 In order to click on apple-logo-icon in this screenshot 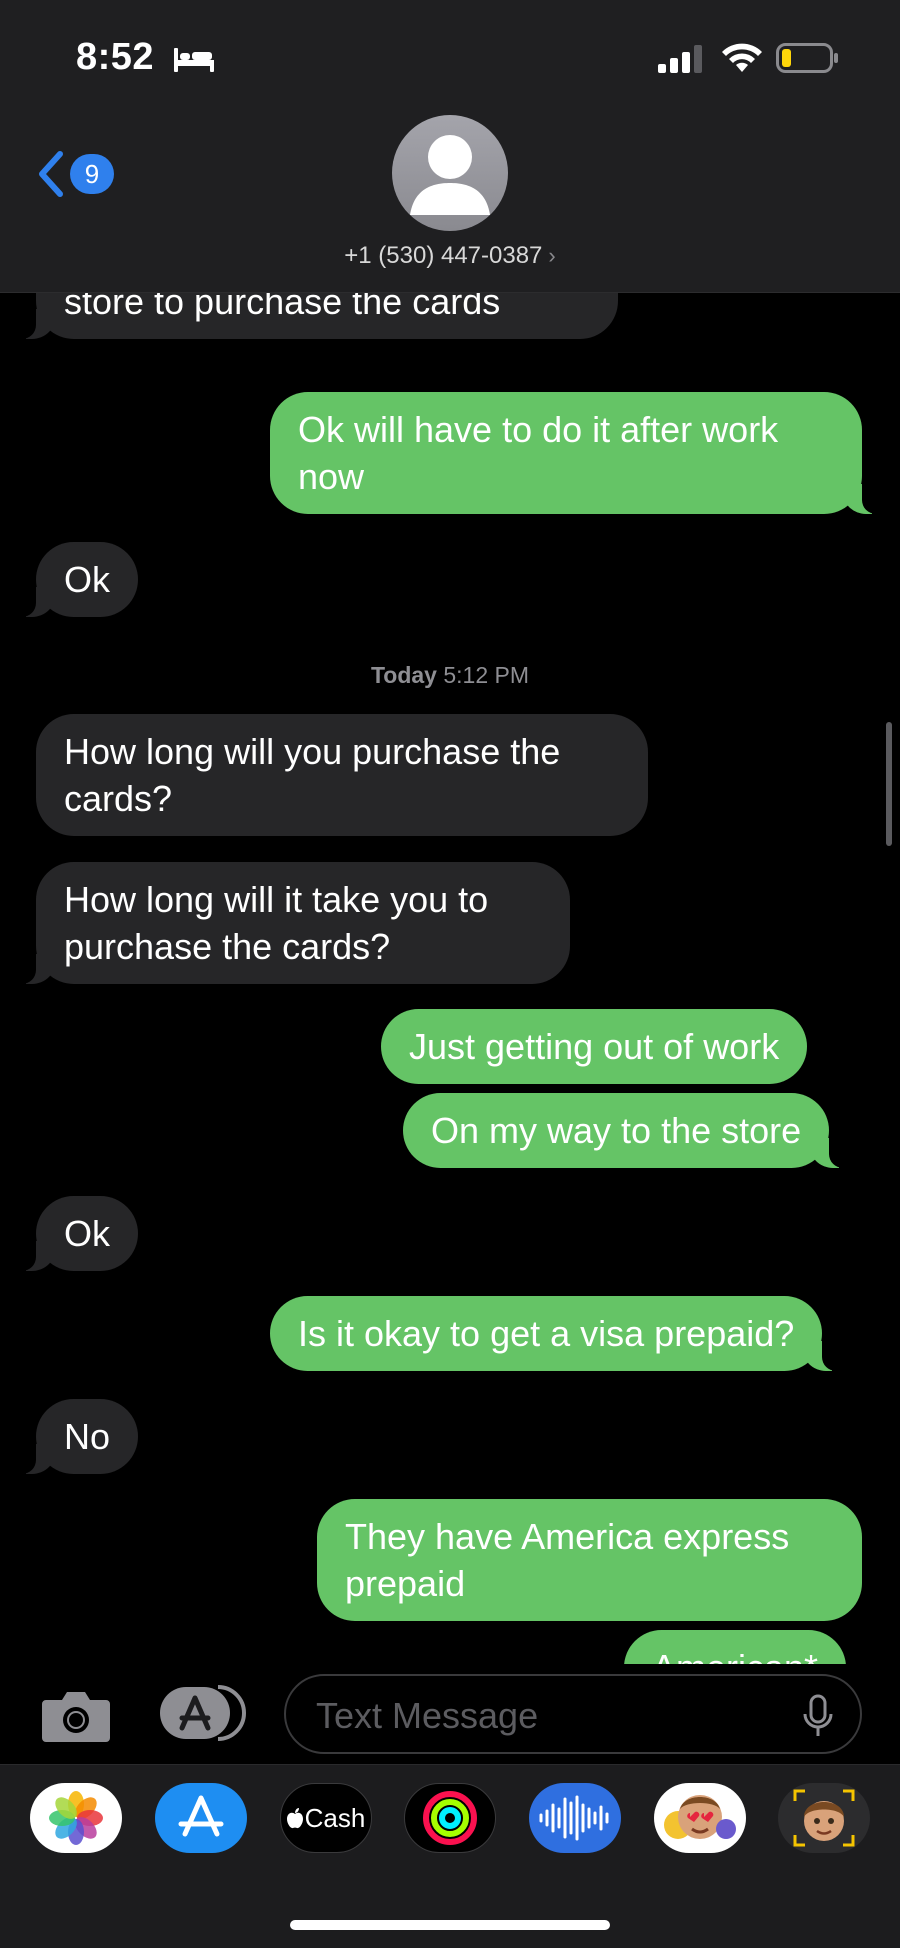, I will do `click(294, 1818)`.